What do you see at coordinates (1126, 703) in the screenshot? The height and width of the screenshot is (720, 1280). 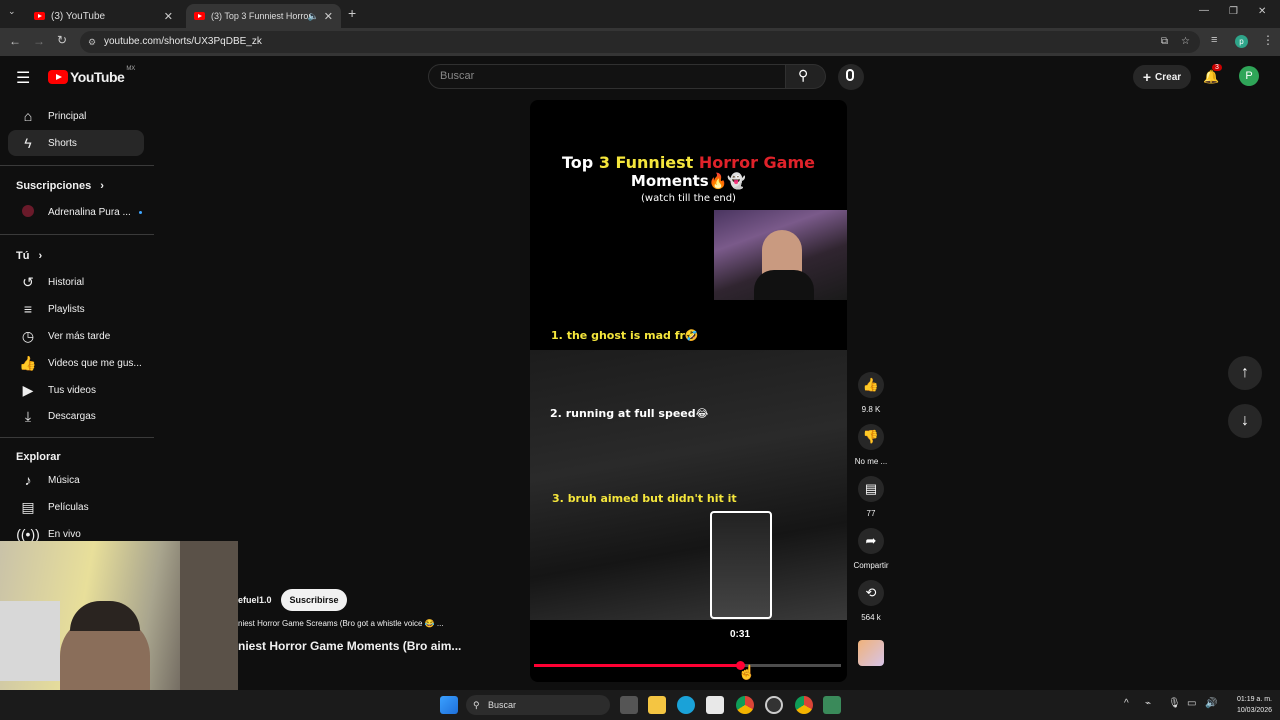 I see `tray-chevron-icon: ^` at bounding box center [1126, 703].